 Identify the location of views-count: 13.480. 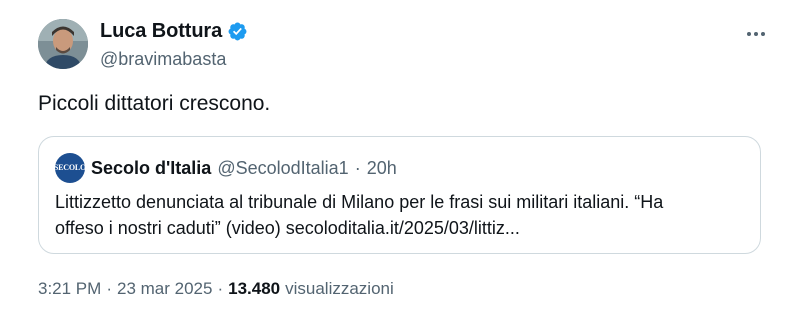
(254, 288).